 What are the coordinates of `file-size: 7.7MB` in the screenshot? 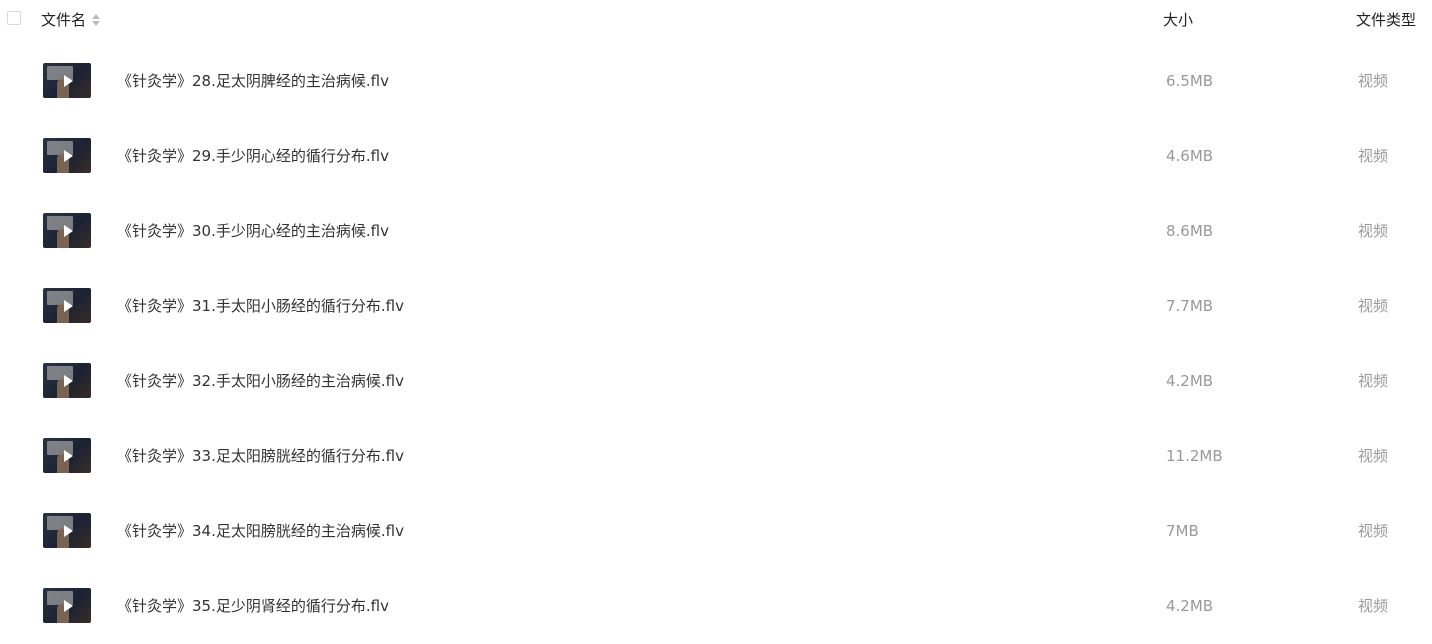 It's located at (1190, 306).